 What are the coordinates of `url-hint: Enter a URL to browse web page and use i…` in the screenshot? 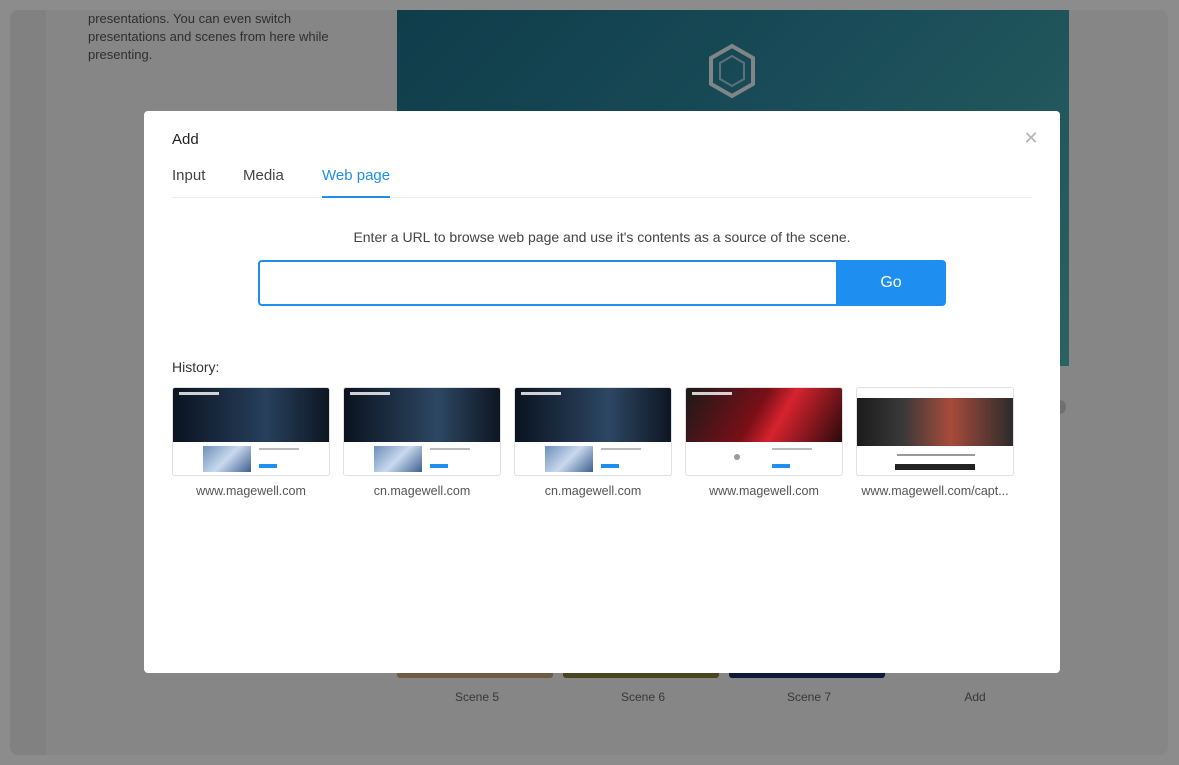 It's located at (602, 237).